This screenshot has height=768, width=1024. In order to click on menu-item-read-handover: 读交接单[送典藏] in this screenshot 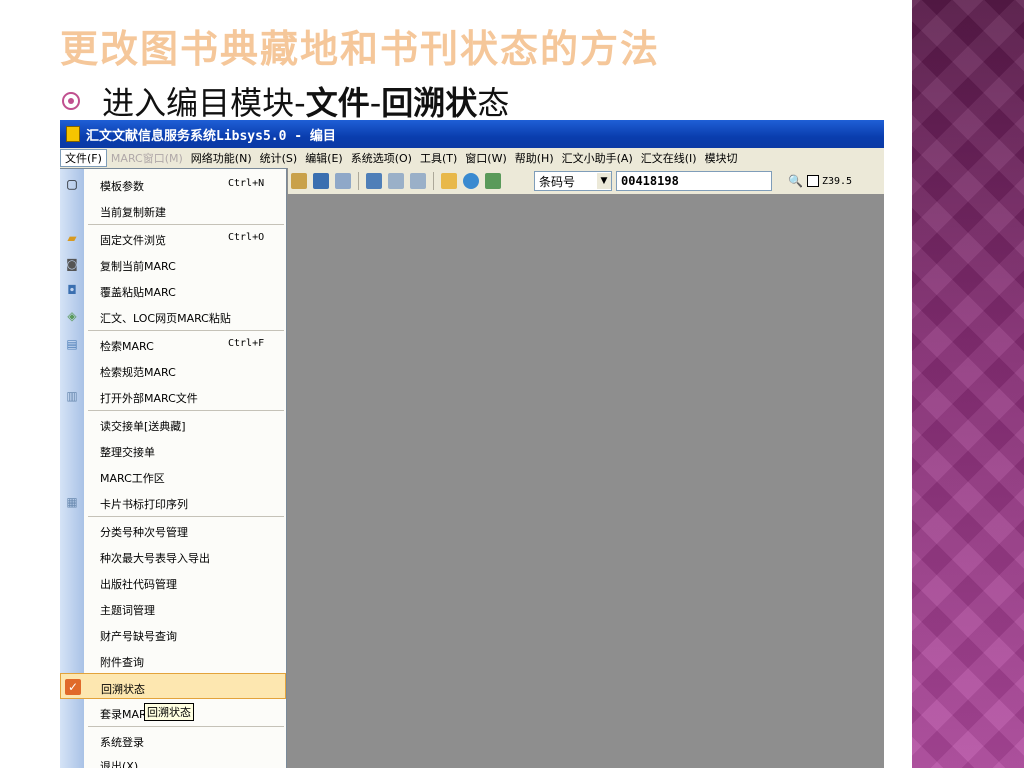, I will do `click(173, 424)`.